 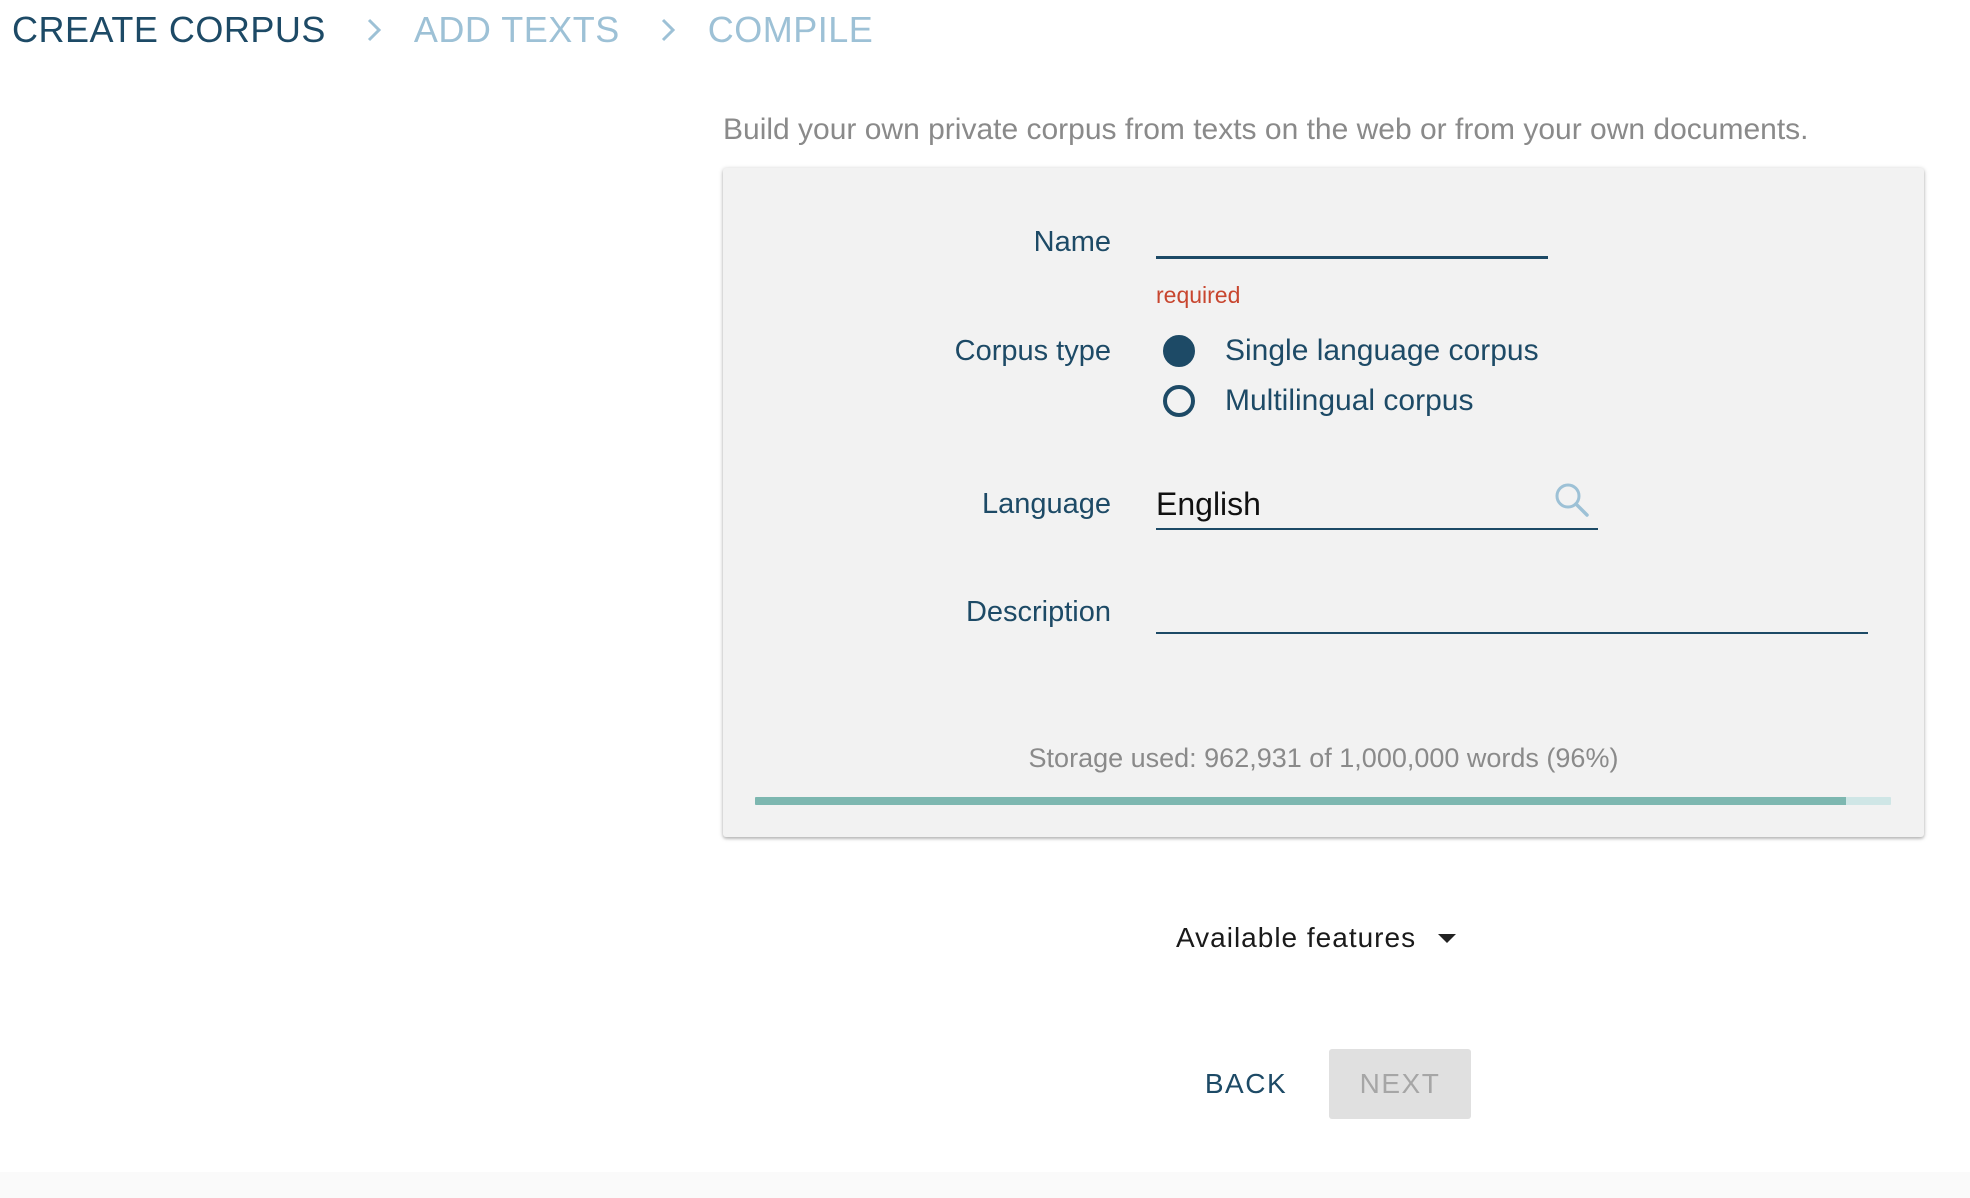 What do you see at coordinates (1032, 351) in the screenshot?
I see `corpus-type-label: Corpus type` at bounding box center [1032, 351].